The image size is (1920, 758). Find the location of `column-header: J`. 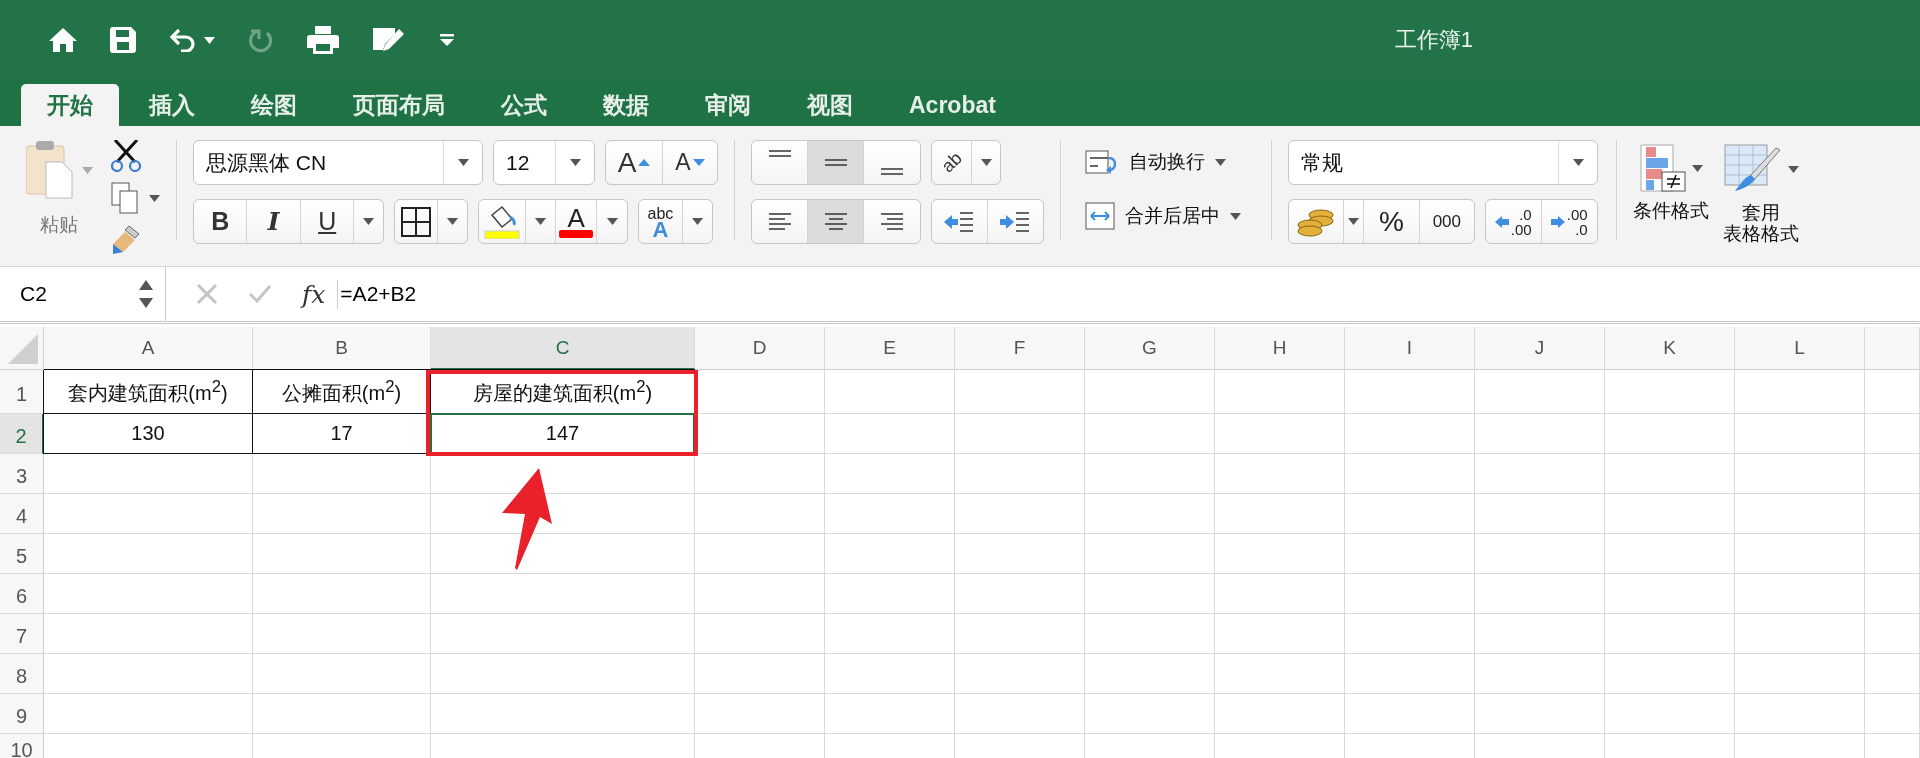

column-header: J is located at coordinates (1540, 348).